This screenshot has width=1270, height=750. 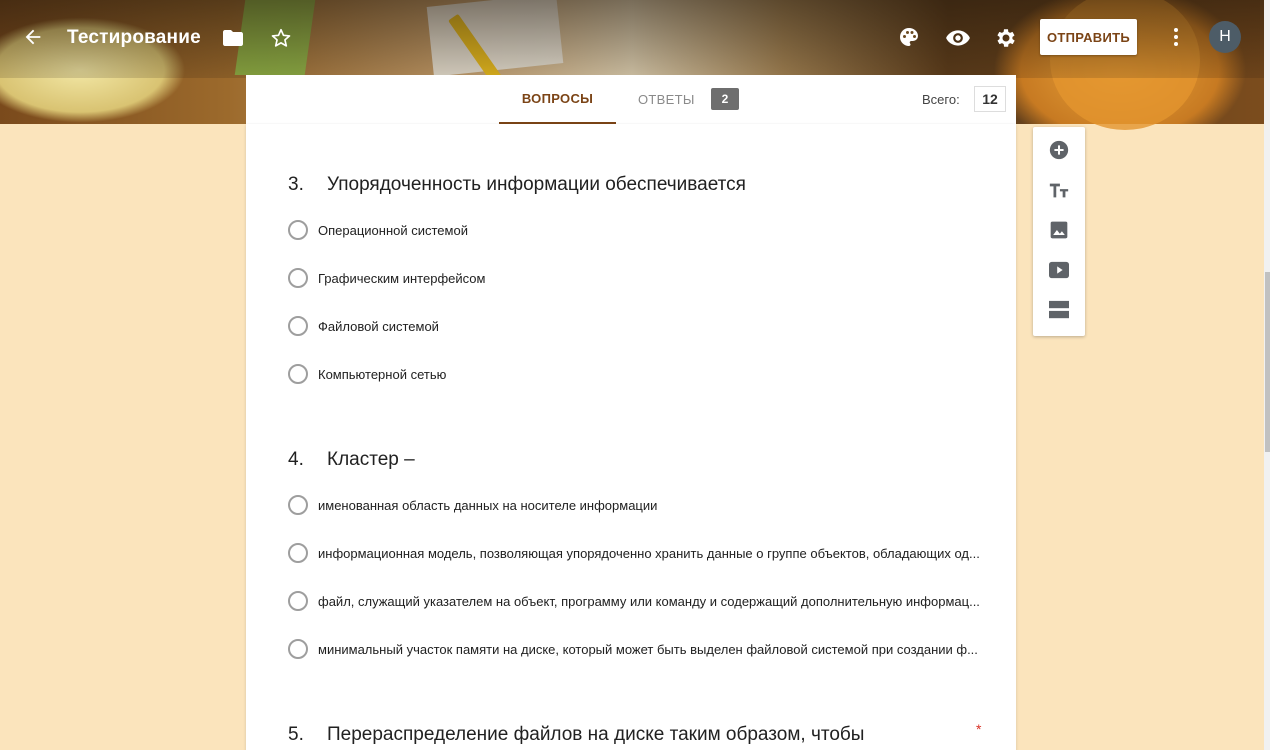 I want to click on send-button: ОТПРАВИТЬ, so click(x=1088, y=37).